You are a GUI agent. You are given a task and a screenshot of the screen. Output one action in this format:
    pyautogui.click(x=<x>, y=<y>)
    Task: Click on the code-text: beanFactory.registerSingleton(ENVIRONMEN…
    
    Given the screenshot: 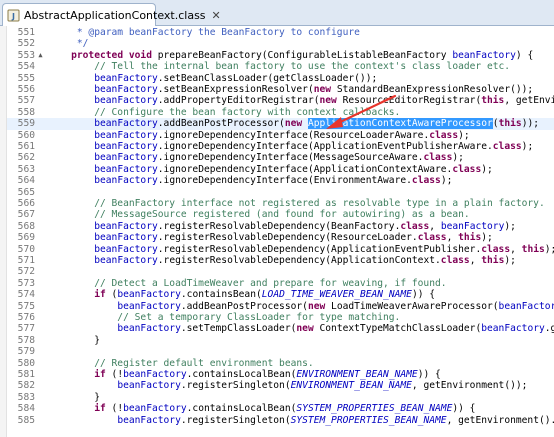 What is the action you would take?
    pyautogui.click(x=287, y=385)
    